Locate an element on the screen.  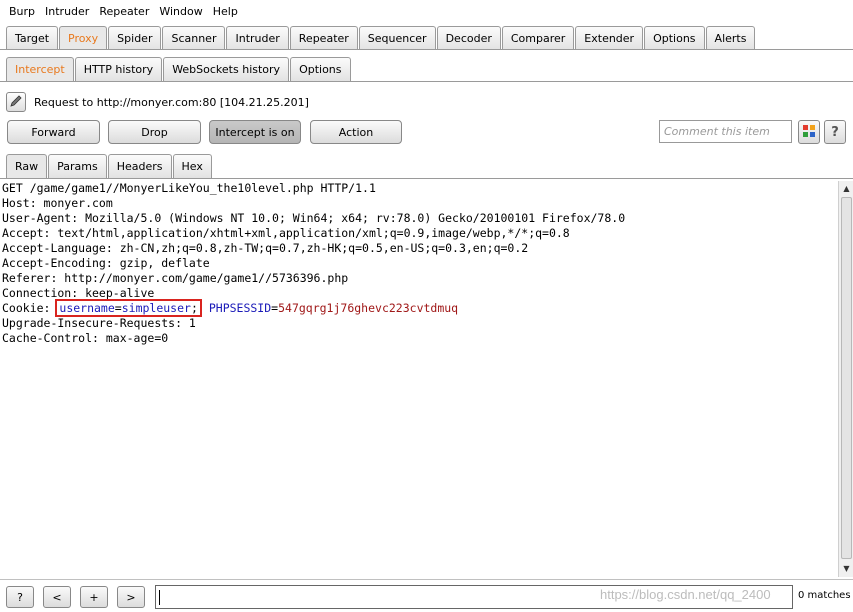
subtab-http-history: HTTP history is located at coordinates (118, 69).